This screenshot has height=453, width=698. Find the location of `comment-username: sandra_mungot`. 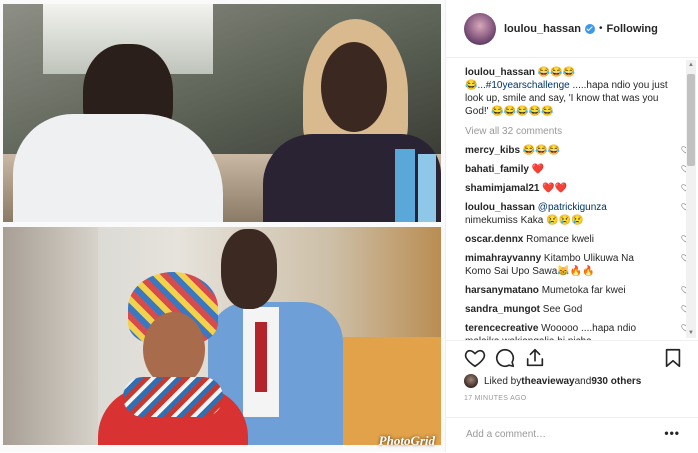

comment-username: sandra_mungot is located at coordinates (502, 309).